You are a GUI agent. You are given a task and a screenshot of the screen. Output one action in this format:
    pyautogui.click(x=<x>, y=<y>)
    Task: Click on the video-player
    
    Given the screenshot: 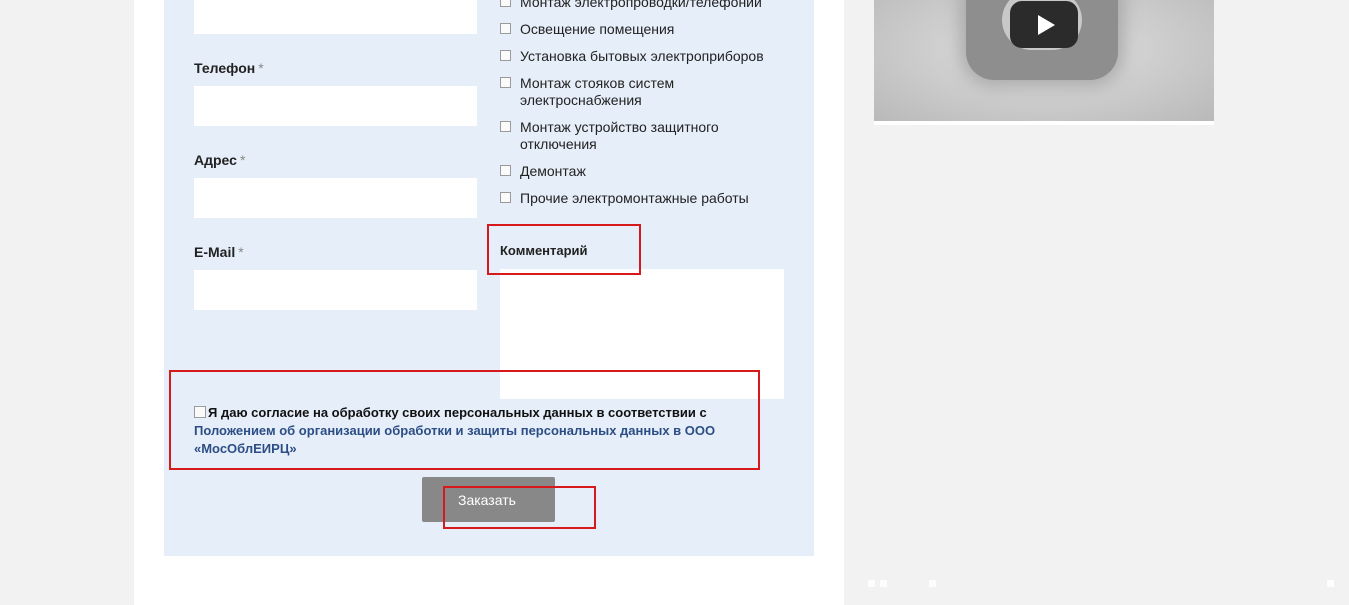 What is the action you would take?
    pyautogui.click(x=1044, y=60)
    